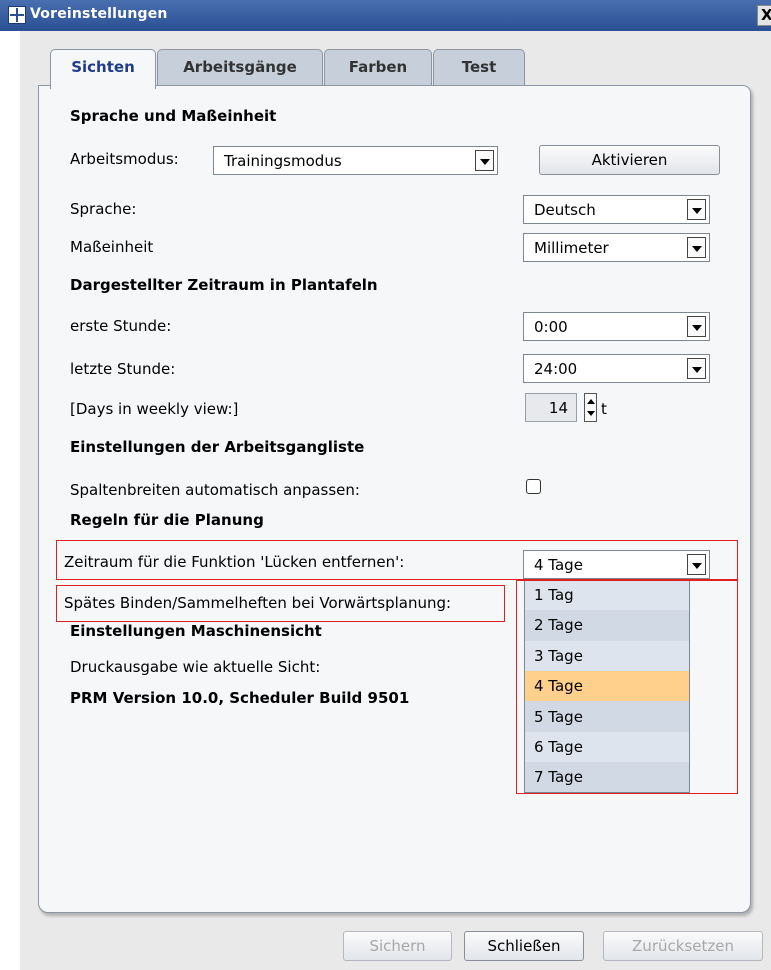 The image size is (771, 970). Describe the element at coordinates (551, 327) in the screenshot. I see `first-hour-value: 0:00` at that location.